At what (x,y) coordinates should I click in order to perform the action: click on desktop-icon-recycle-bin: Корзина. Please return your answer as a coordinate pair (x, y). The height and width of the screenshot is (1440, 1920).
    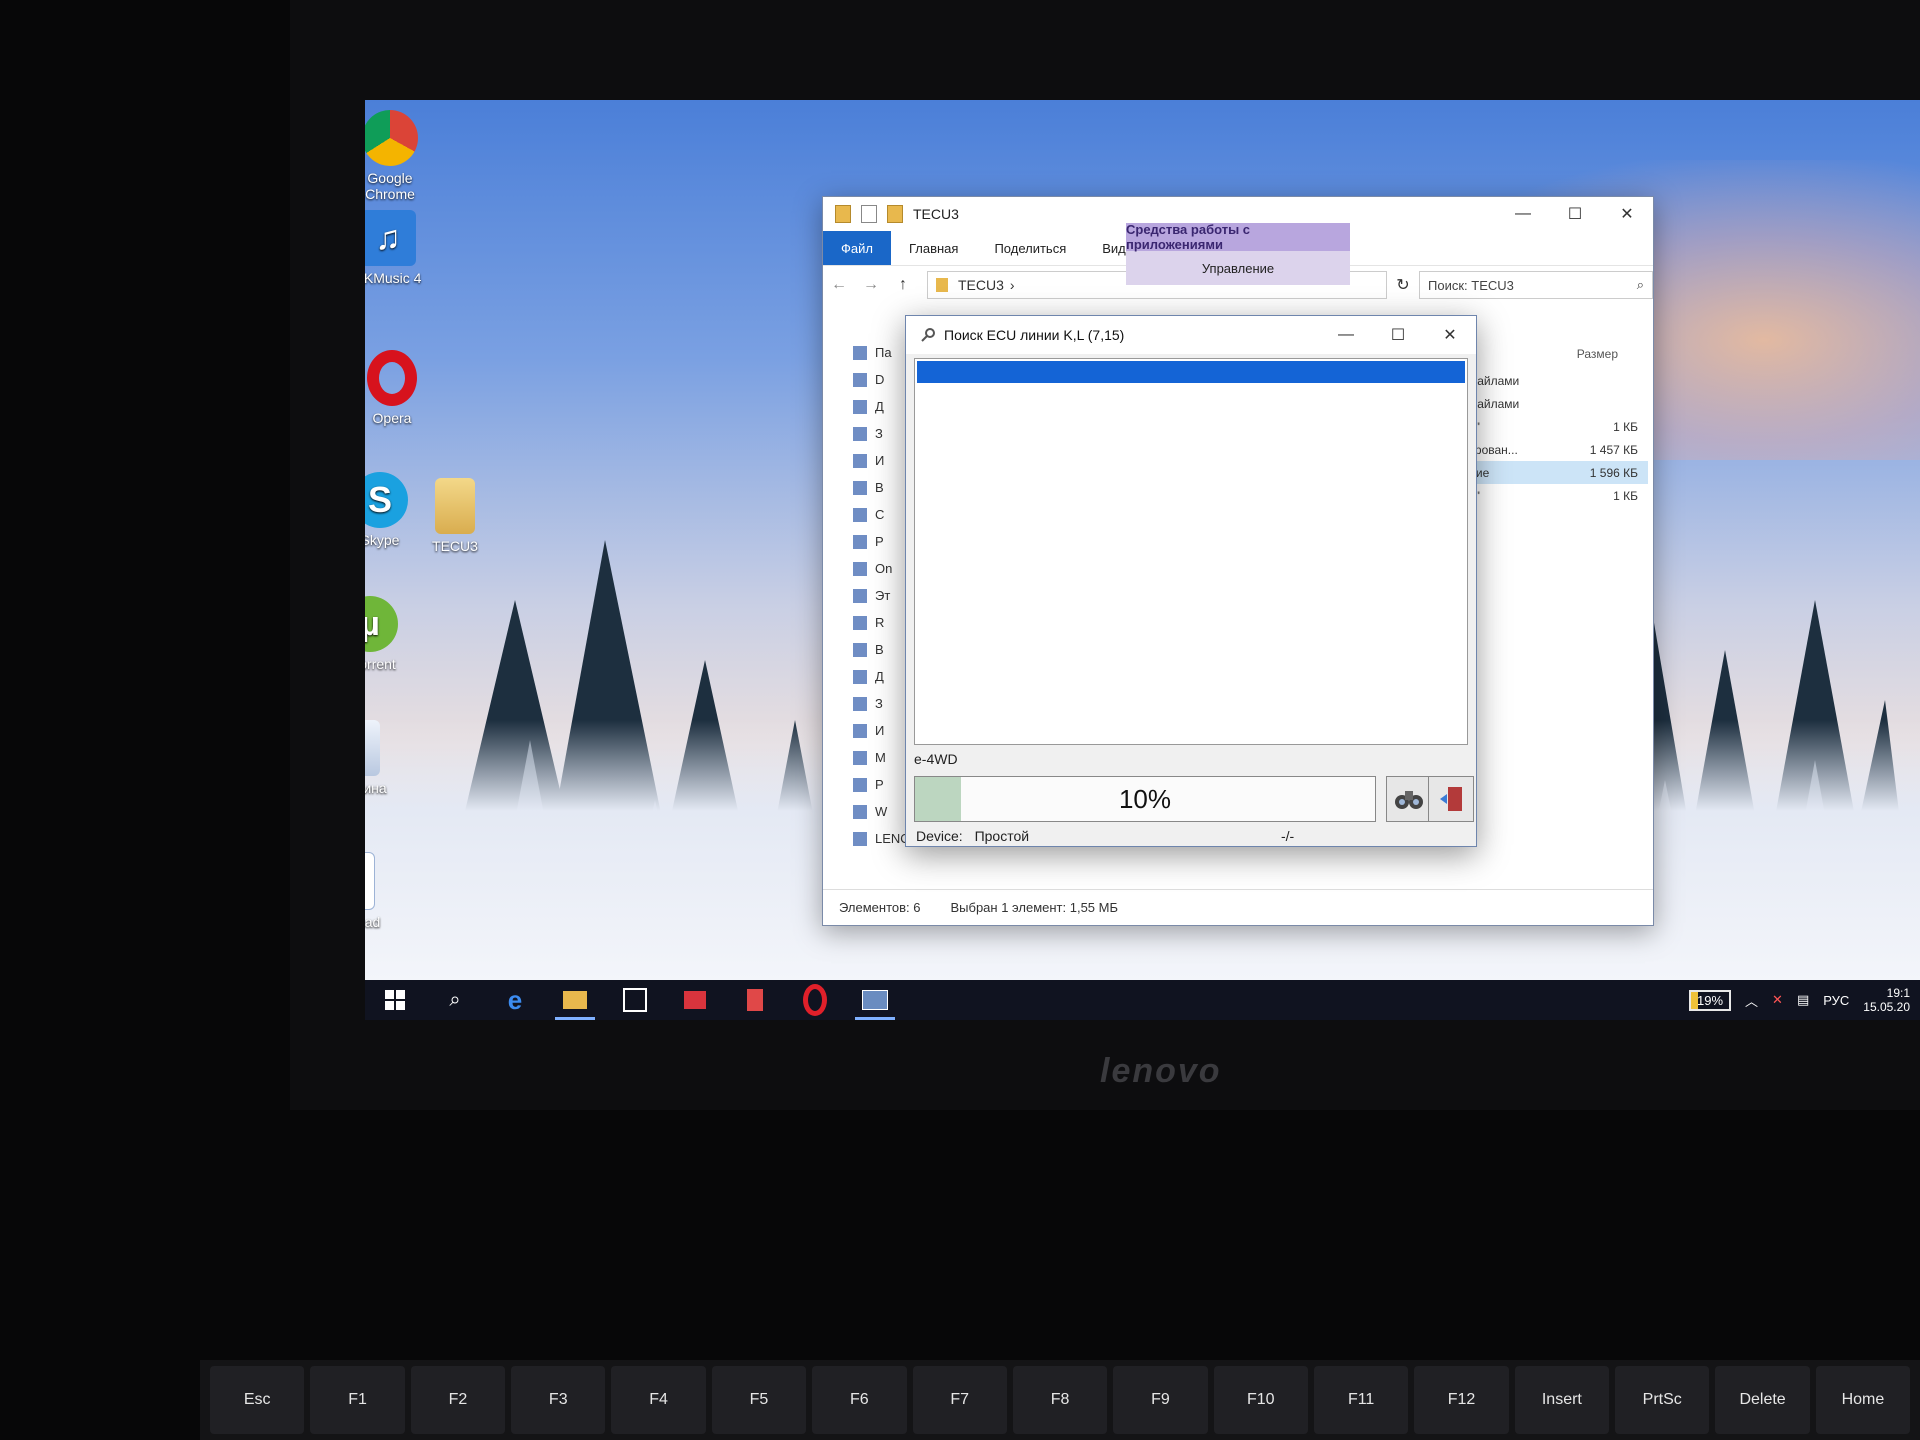
    Looking at the image, I should click on (385, 758).